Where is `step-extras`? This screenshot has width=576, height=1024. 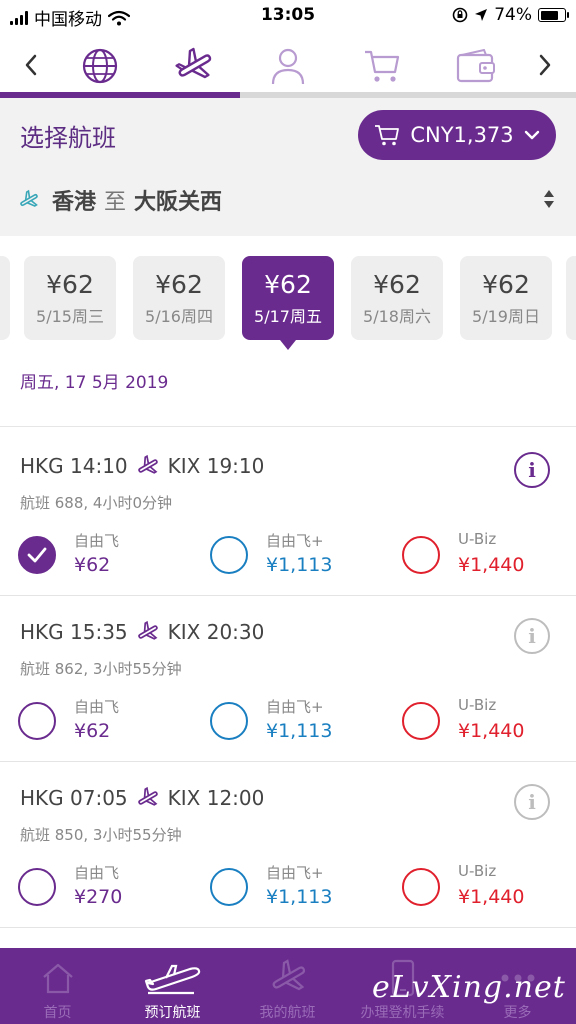 step-extras is located at coordinates (382, 66).